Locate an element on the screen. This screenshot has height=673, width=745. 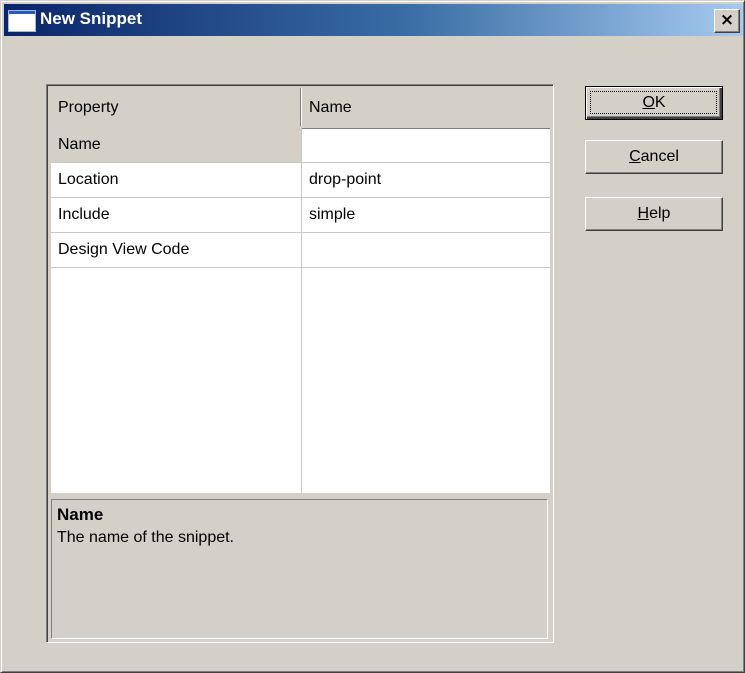
cancel-button: Cancel is located at coordinates (654, 157).